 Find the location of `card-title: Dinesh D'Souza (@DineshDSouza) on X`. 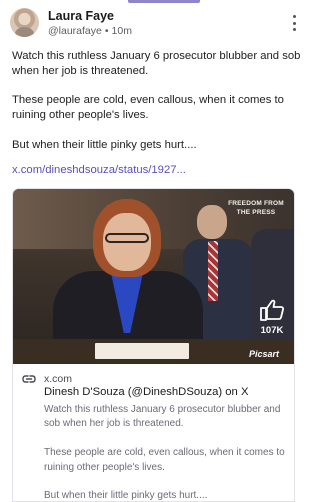

card-title: Dinesh D'Souza (@DineshDSouza) on X is located at coordinates (146, 392).